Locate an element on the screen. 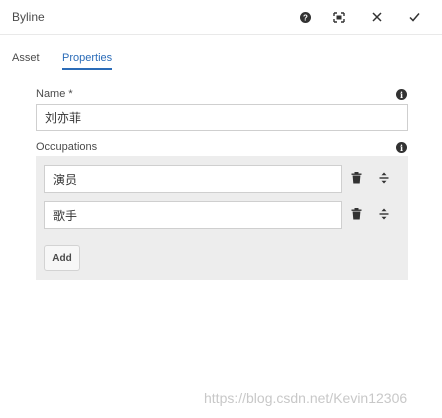  name-info-icon: i is located at coordinates (401, 94).